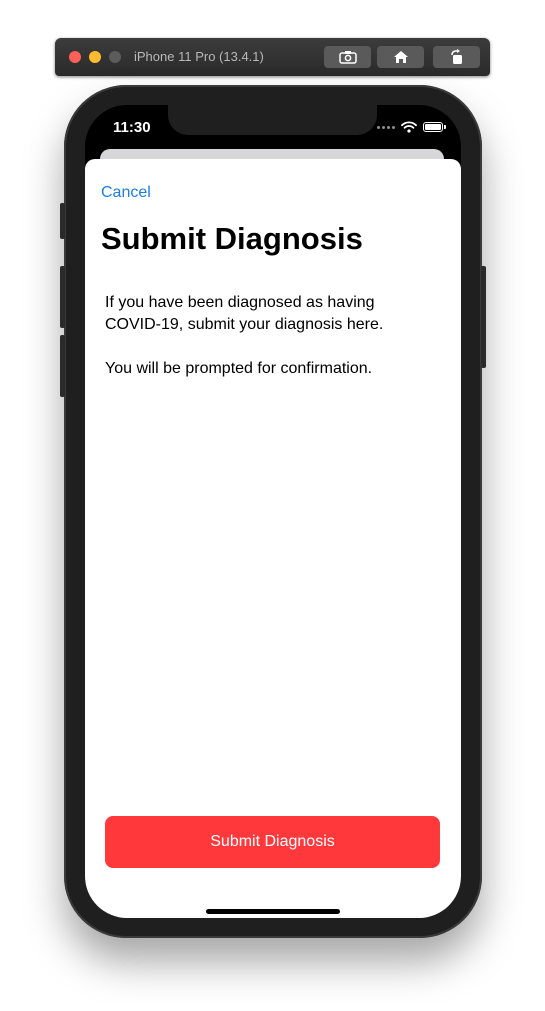 The height and width of the screenshot is (1011, 545). I want to click on simulator-title-bar: iPhone 11 Pro (13.4.1), so click(272, 57).